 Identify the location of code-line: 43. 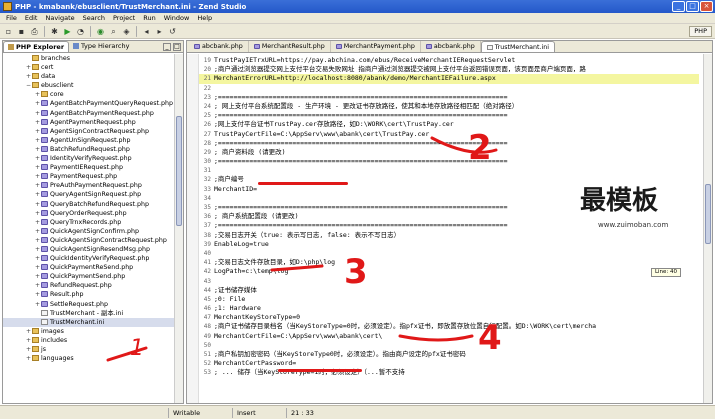
(449, 281).